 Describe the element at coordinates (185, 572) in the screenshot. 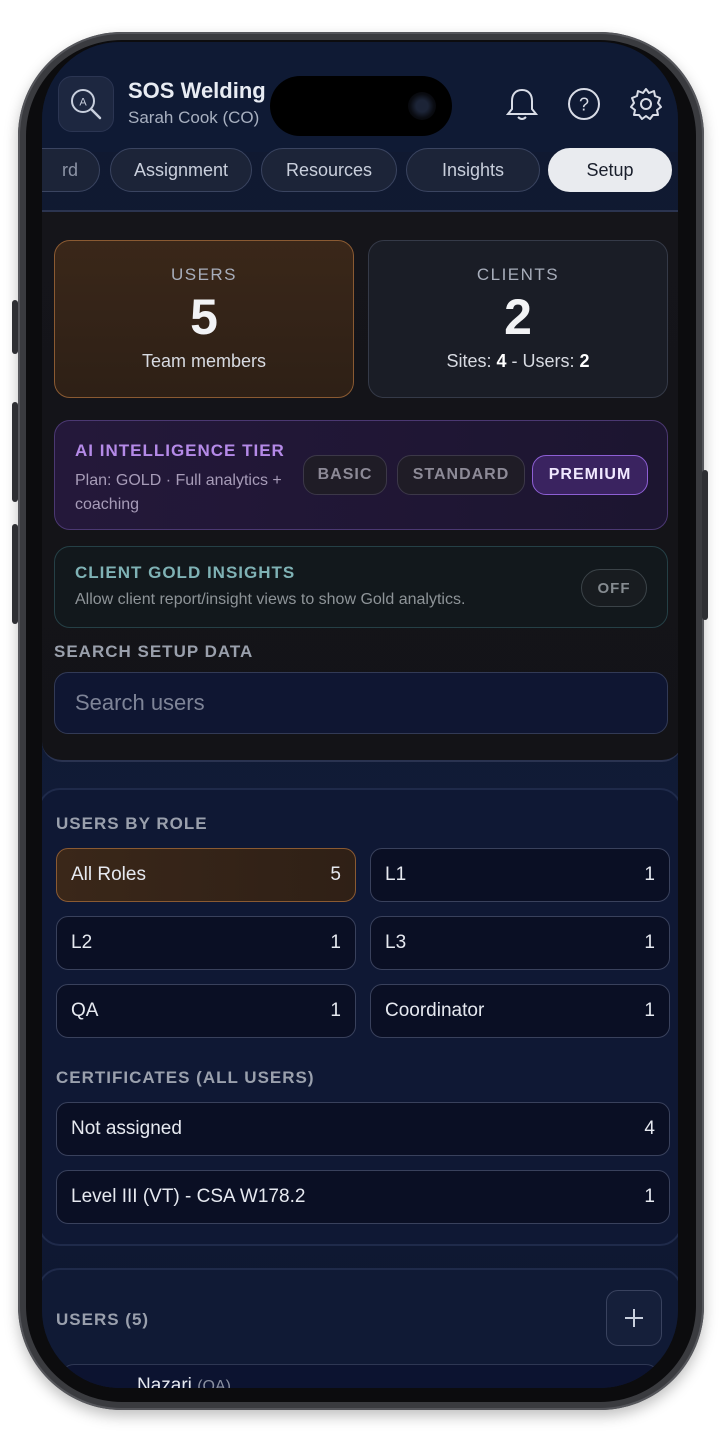

I see `gold-insights-title: CLIENT GOLD INSIGHTS` at that location.